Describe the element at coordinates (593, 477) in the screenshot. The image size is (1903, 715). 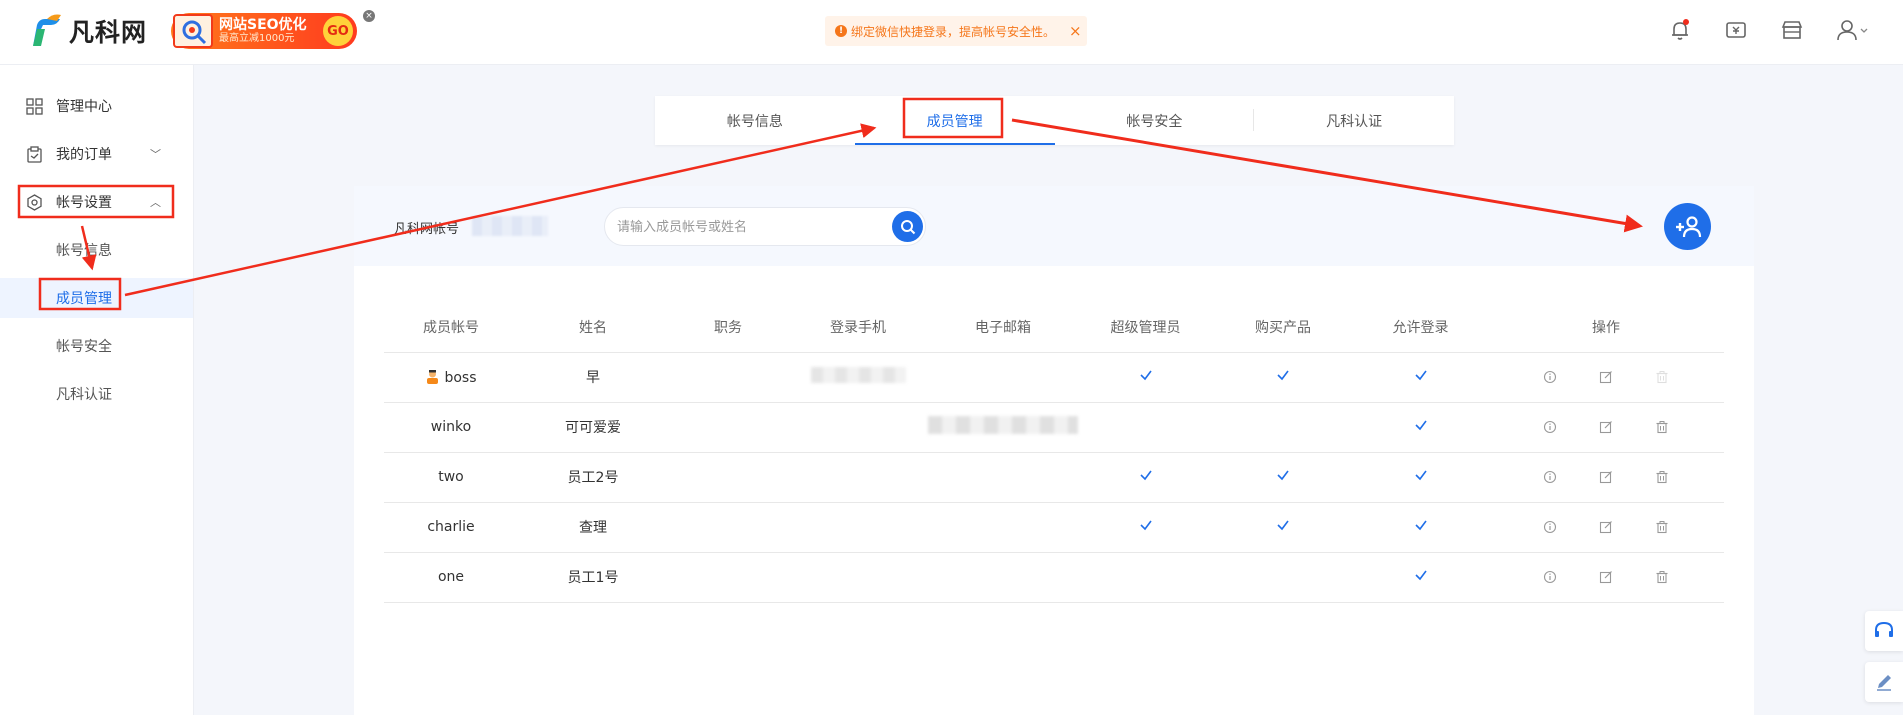
I see `cell-name: 员工2号` at that location.